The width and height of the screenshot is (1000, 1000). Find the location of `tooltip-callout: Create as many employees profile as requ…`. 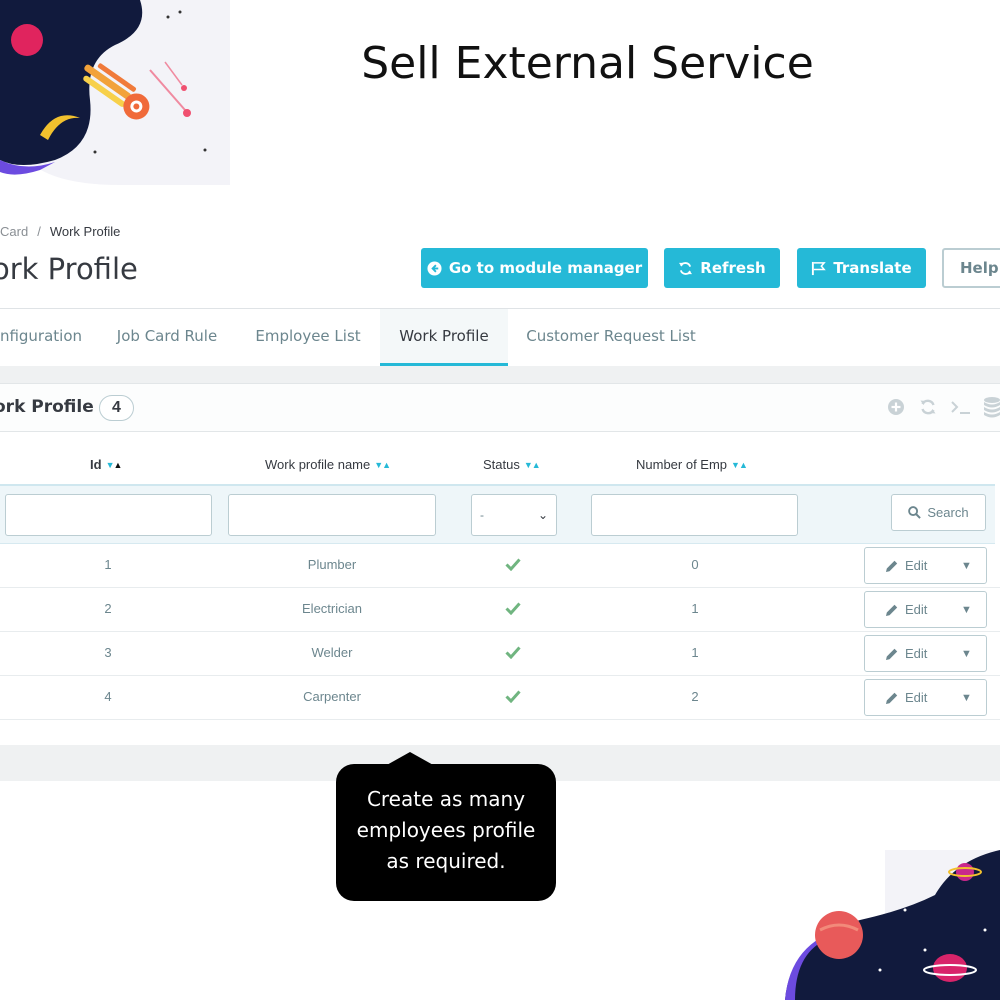

tooltip-callout: Create as many employees profile as requ… is located at coordinates (446, 832).